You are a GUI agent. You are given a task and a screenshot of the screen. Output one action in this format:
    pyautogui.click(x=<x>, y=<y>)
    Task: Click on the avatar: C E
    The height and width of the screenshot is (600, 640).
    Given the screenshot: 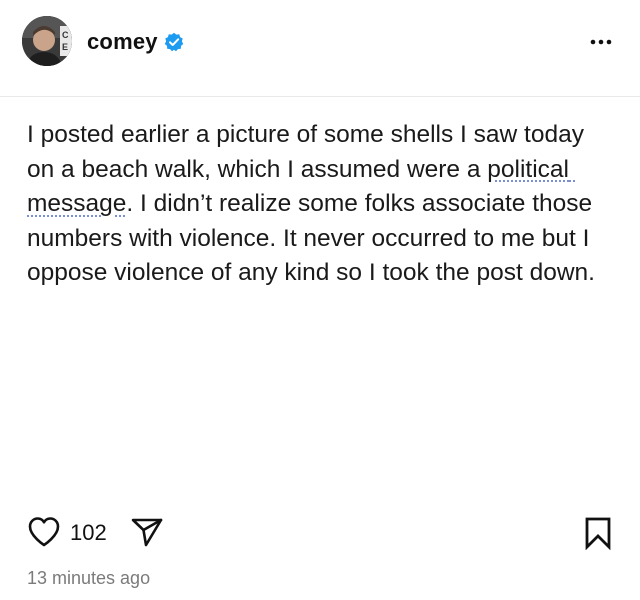 What is the action you would take?
    pyautogui.click(x=47, y=41)
    